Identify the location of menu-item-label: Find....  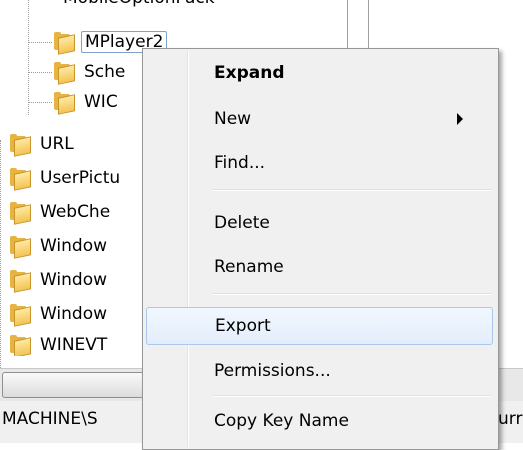
(240, 163).